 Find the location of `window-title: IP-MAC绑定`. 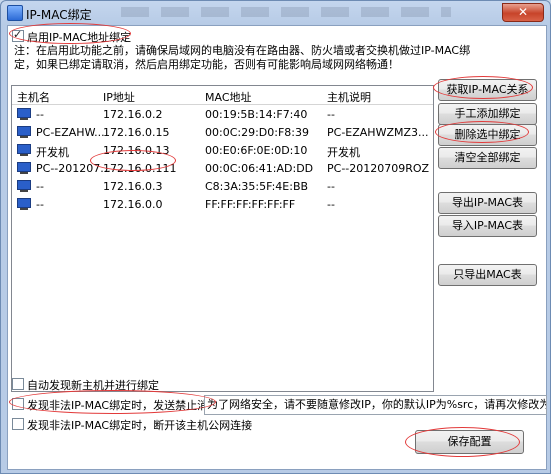

window-title: IP-MAC绑定 is located at coordinates (59, 15).